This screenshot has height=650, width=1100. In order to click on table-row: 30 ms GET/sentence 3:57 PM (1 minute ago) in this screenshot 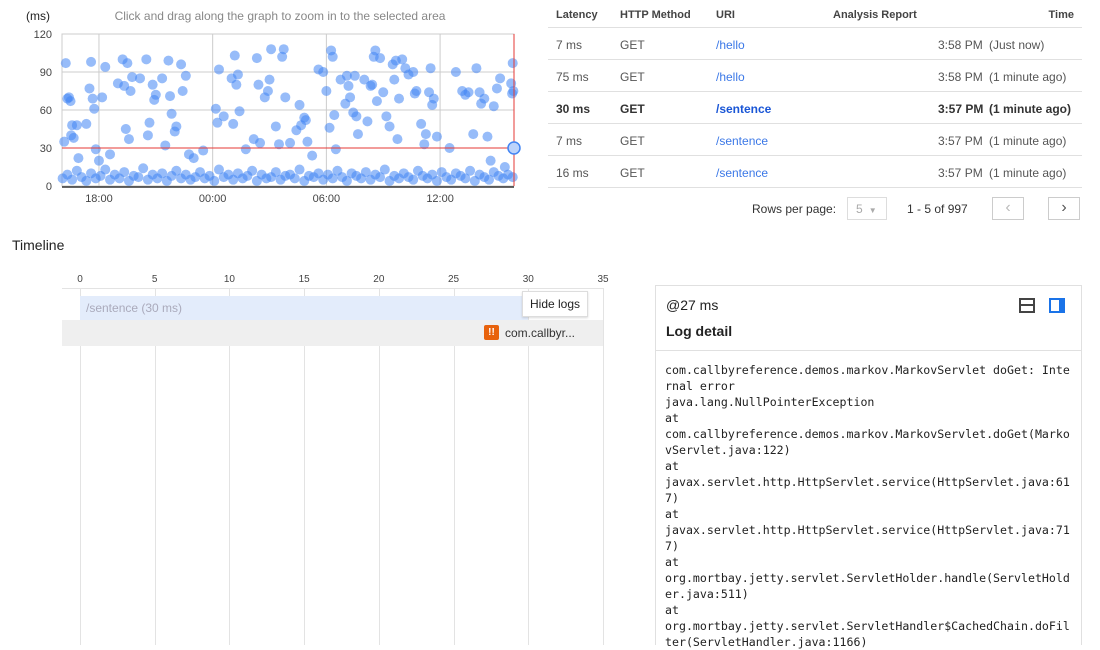, I will do `click(815, 107)`.